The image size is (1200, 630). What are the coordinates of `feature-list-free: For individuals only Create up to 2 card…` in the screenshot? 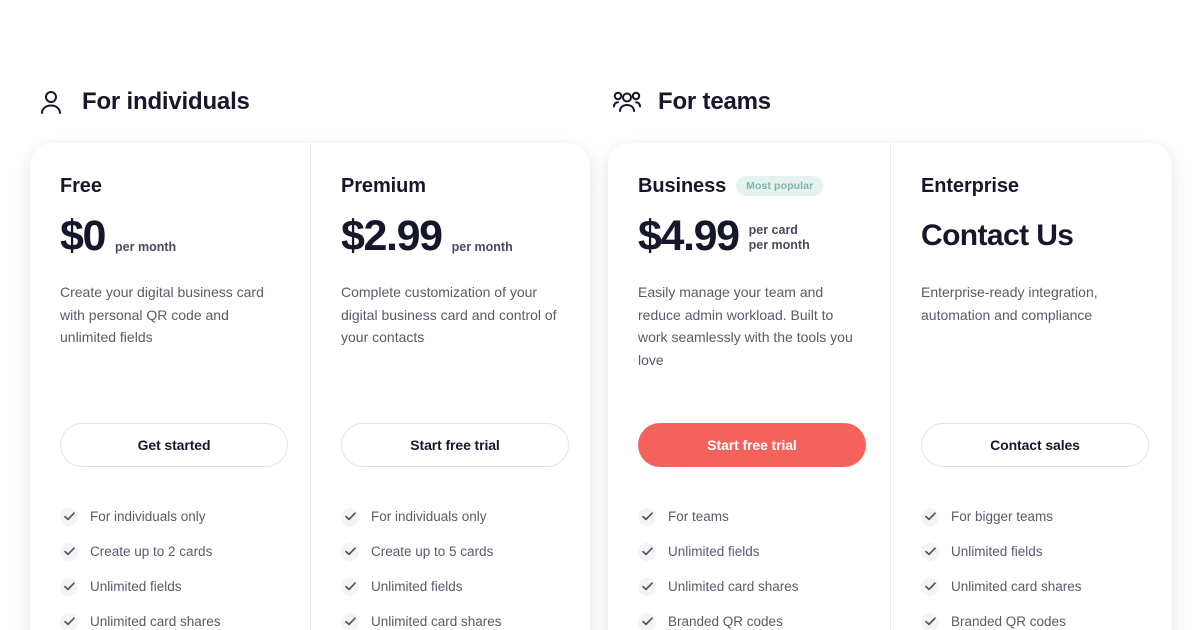 It's located at (170, 564).